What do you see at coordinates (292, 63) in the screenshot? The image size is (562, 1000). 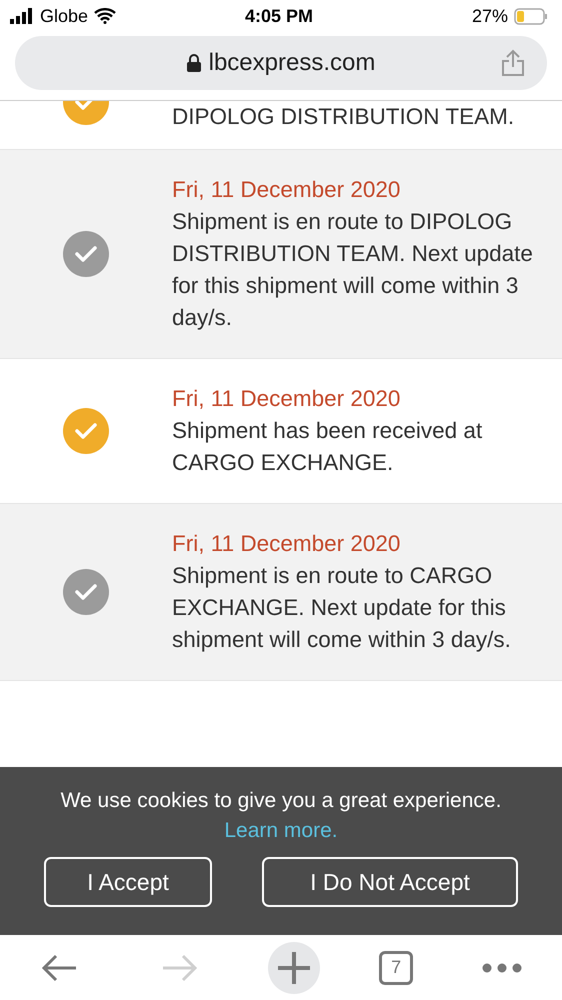 I see `url-text: lbcexpress.com` at bounding box center [292, 63].